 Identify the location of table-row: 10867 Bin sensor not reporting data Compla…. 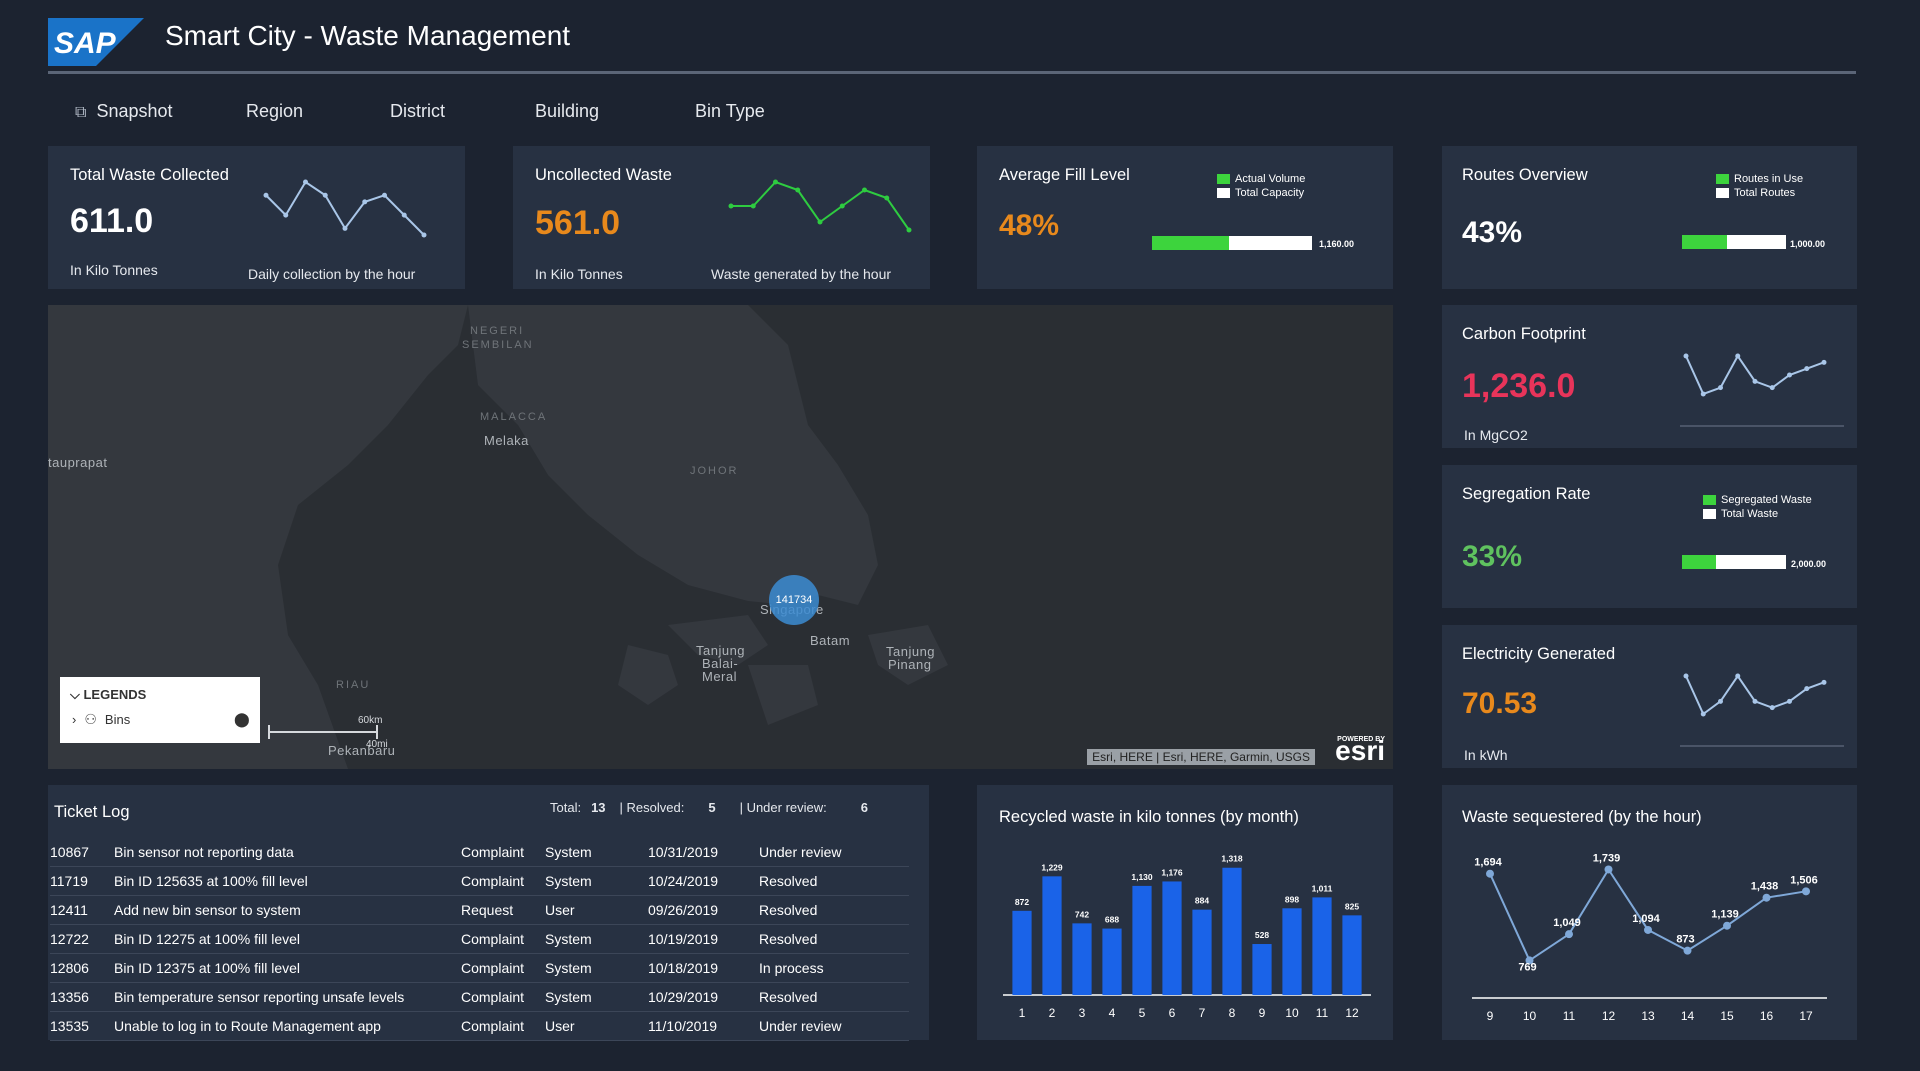
(479, 852).